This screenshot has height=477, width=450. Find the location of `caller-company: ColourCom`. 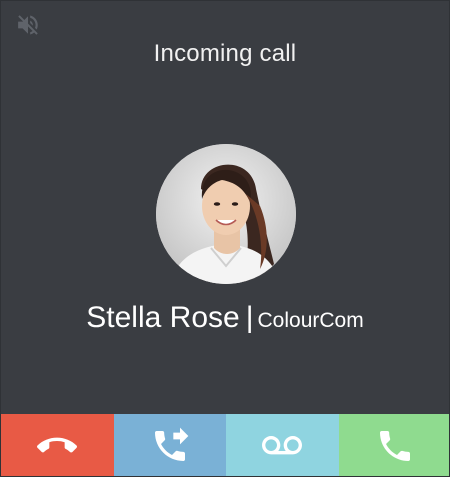

caller-company: ColourCom is located at coordinates (310, 320).